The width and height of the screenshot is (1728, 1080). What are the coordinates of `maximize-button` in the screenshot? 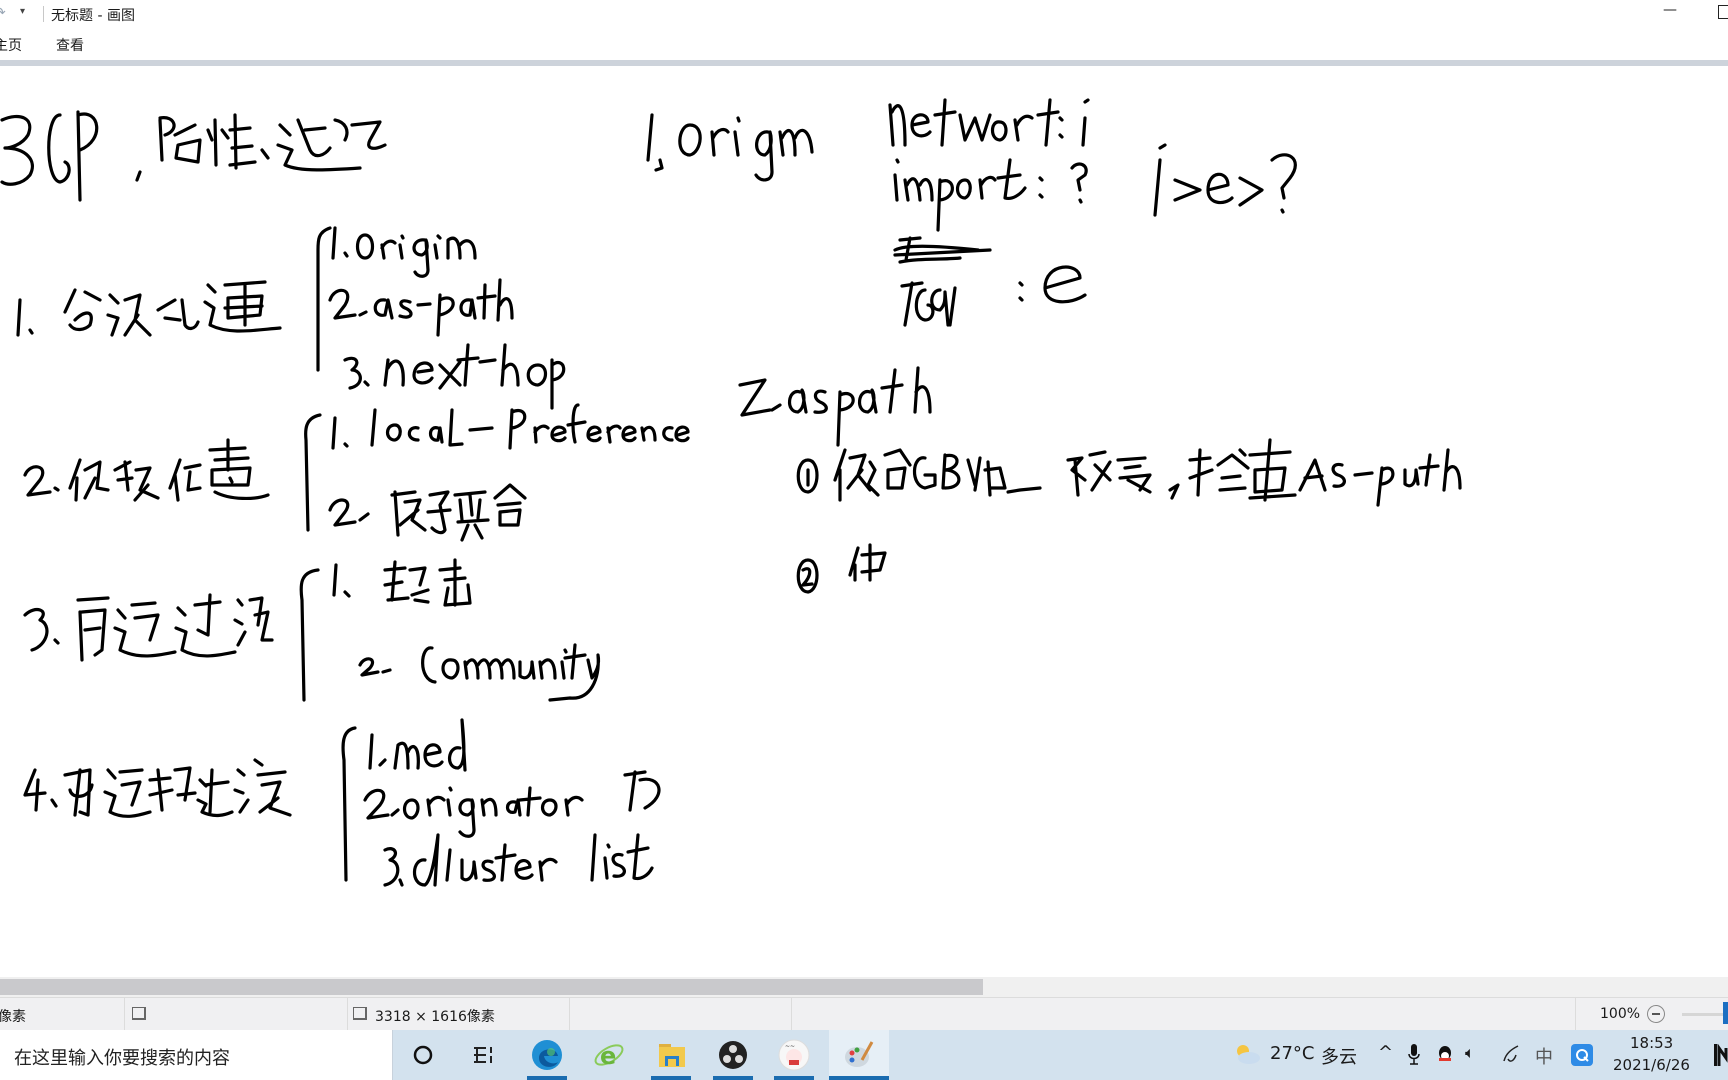 It's located at (1723, 12).